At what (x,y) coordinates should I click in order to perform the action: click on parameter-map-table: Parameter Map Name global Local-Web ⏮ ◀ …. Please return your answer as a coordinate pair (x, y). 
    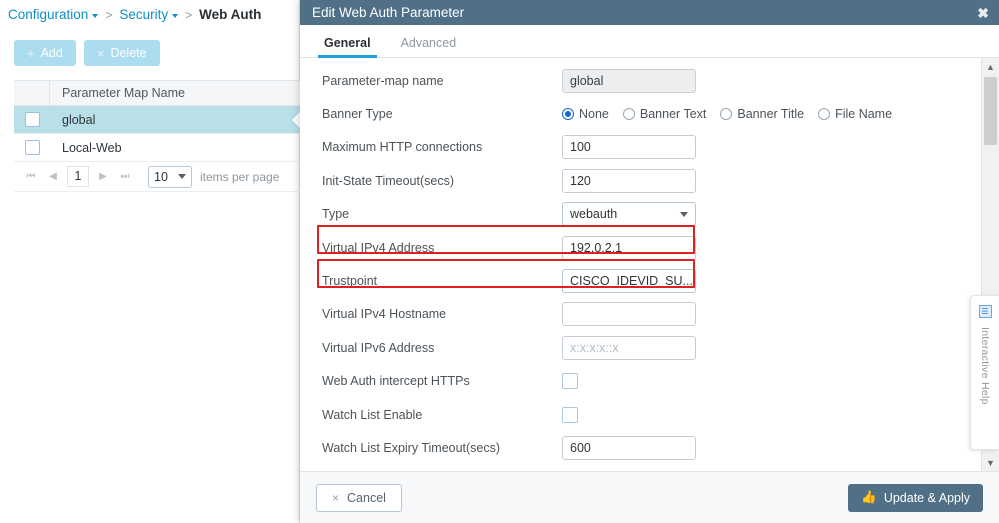
    Looking at the image, I should click on (157, 136).